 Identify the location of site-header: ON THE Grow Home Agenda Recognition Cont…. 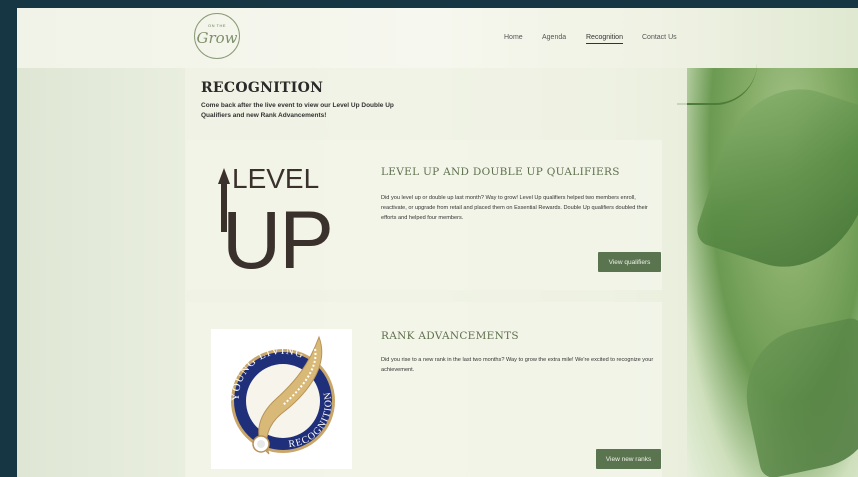
(437, 38).